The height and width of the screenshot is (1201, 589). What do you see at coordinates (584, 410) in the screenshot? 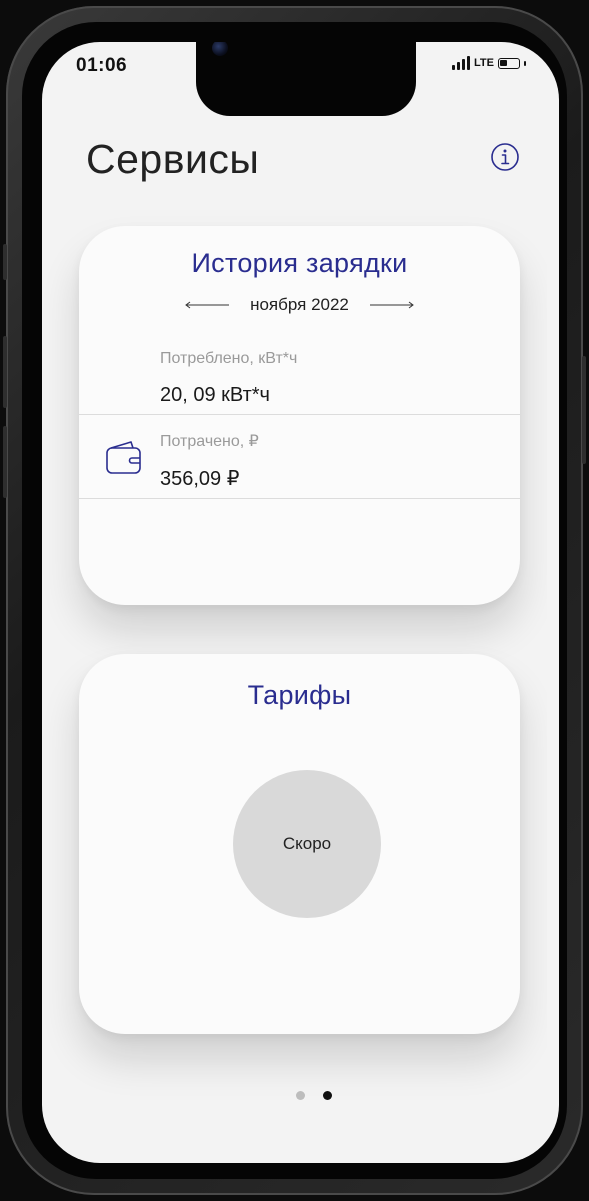
I see `power-button` at bounding box center [584, 410].